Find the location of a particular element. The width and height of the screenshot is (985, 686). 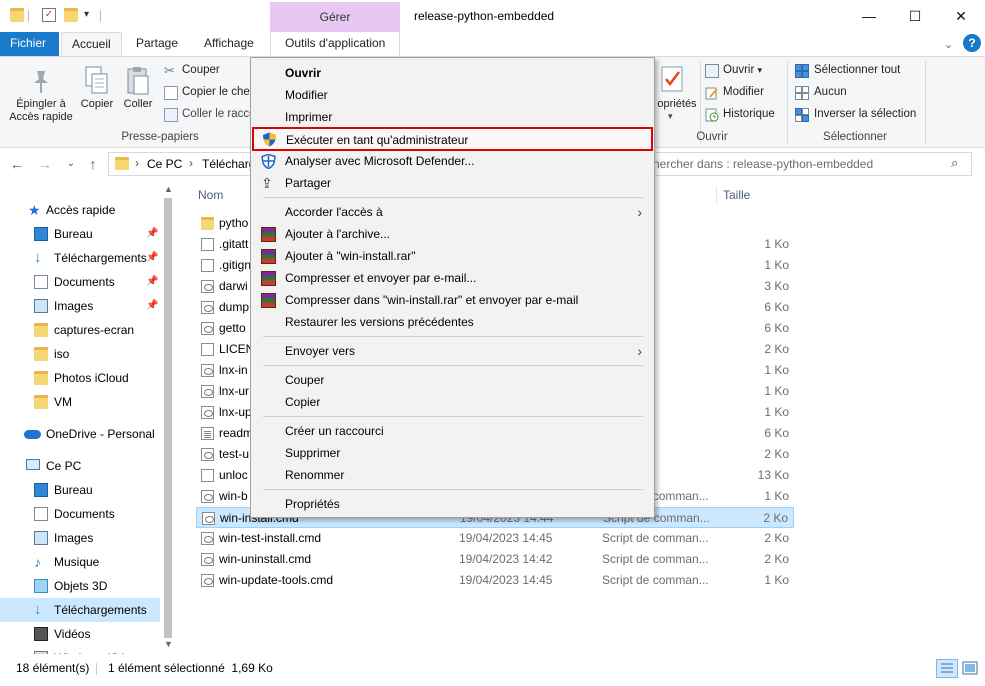

nav-this-pc: Ce PC is located at coordinates (80, 466).